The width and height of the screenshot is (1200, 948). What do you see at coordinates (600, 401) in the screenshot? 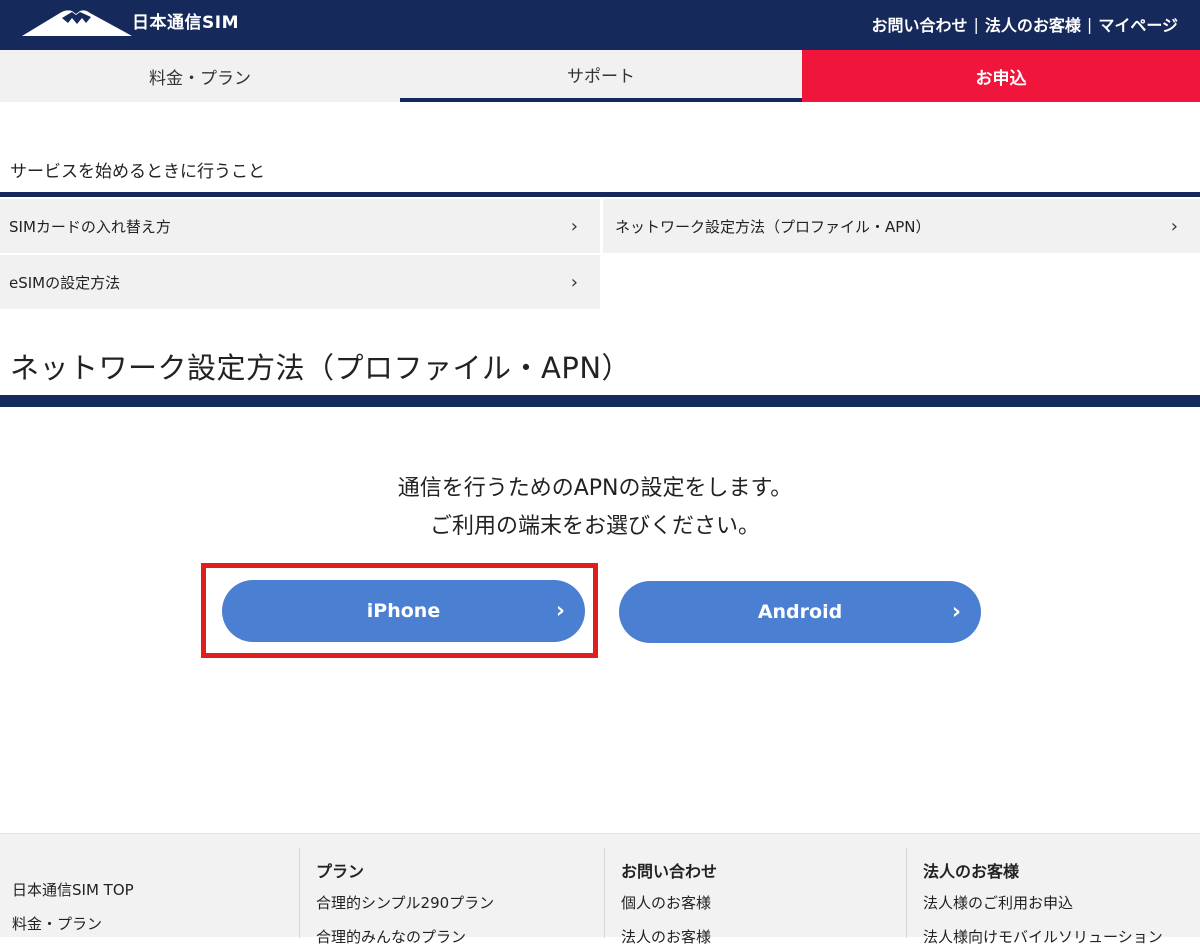
I see `title-divider` at bounding box center [600, 401].